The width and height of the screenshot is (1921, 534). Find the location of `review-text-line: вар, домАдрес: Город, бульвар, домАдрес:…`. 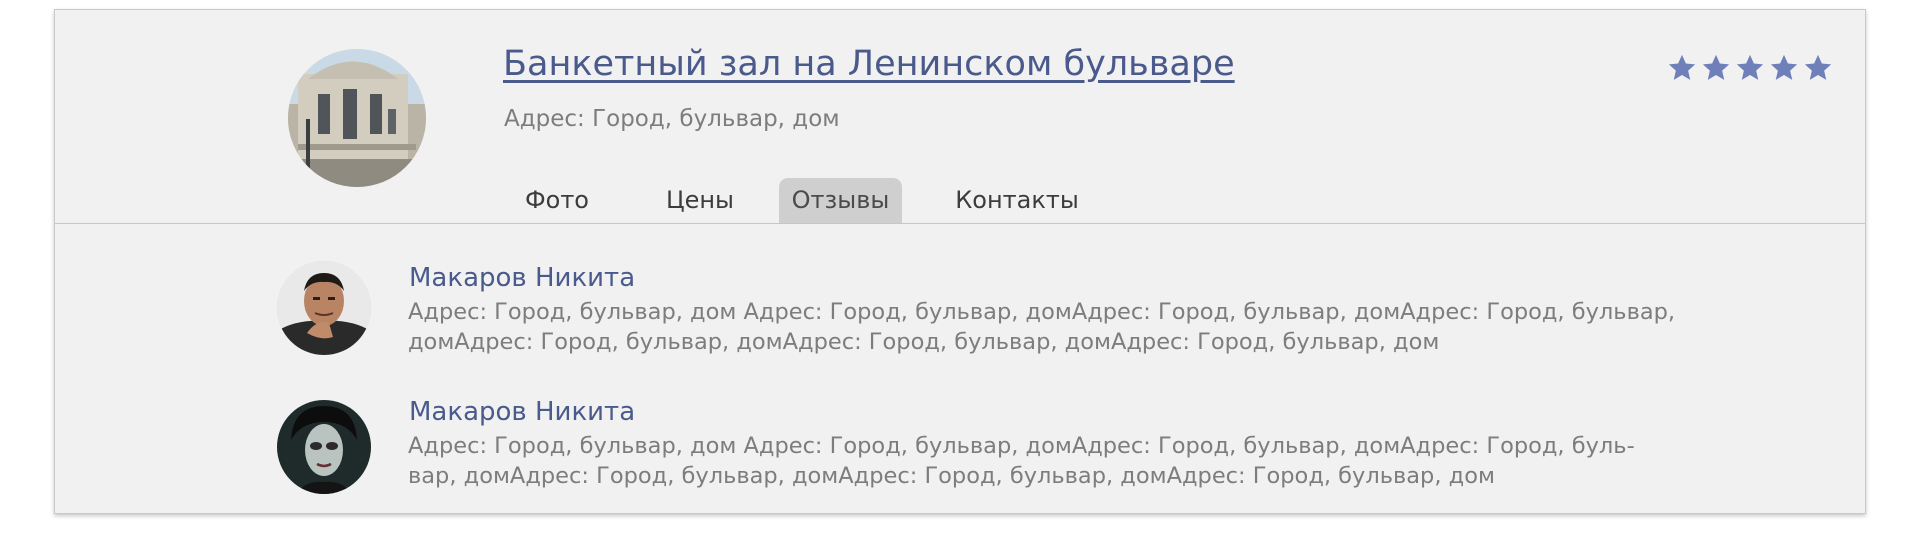

review-text-line: вар, домАдрес: Город, бульвар, домАдрес:… is located at coordinates (951, 476).